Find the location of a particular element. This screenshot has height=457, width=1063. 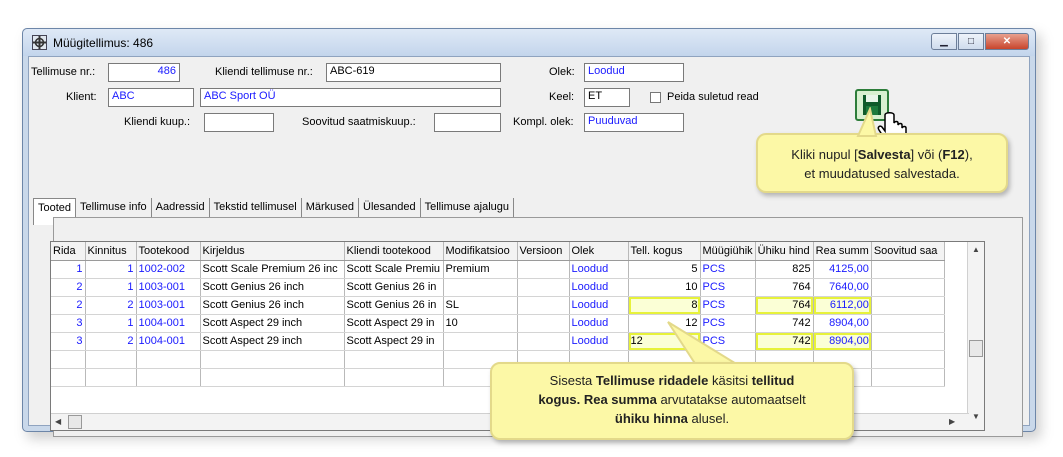

column-header: Ühiku hind is located at coordinates (784, 251).